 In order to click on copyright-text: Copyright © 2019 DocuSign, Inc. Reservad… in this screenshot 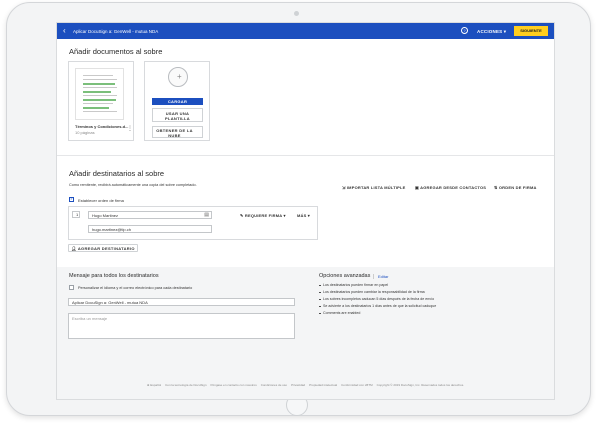, I will do `click(420, 385)`.